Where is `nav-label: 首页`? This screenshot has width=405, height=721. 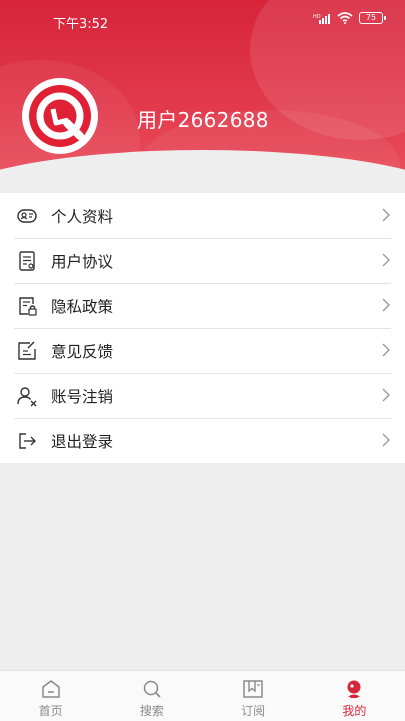 nav-label: 首页 is located at coordinates (50, 711).